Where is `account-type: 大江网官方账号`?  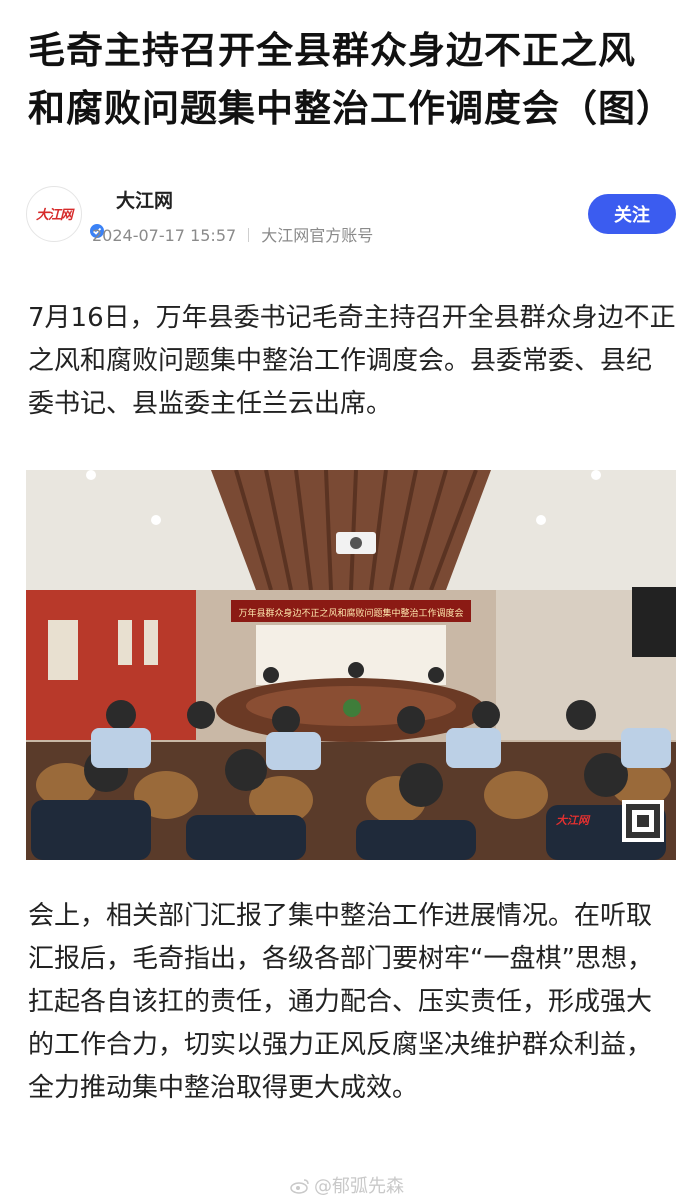 account-type: 大江网官方账号 is located at coordinates (317, 235).